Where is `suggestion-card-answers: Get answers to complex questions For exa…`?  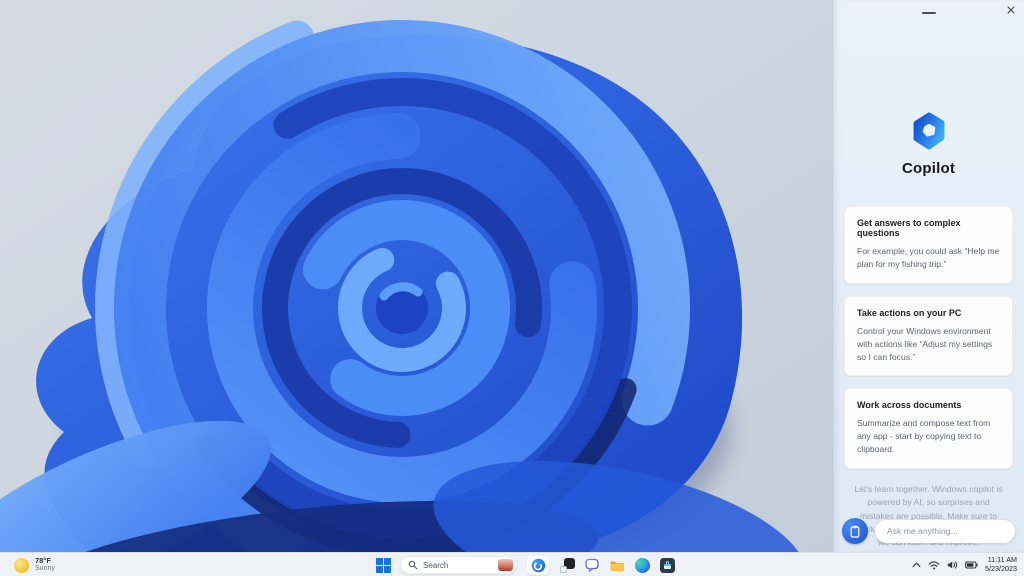 suggestion-card-answers: Get answers to complex questions For exa… is located at coordinates (928, 245).